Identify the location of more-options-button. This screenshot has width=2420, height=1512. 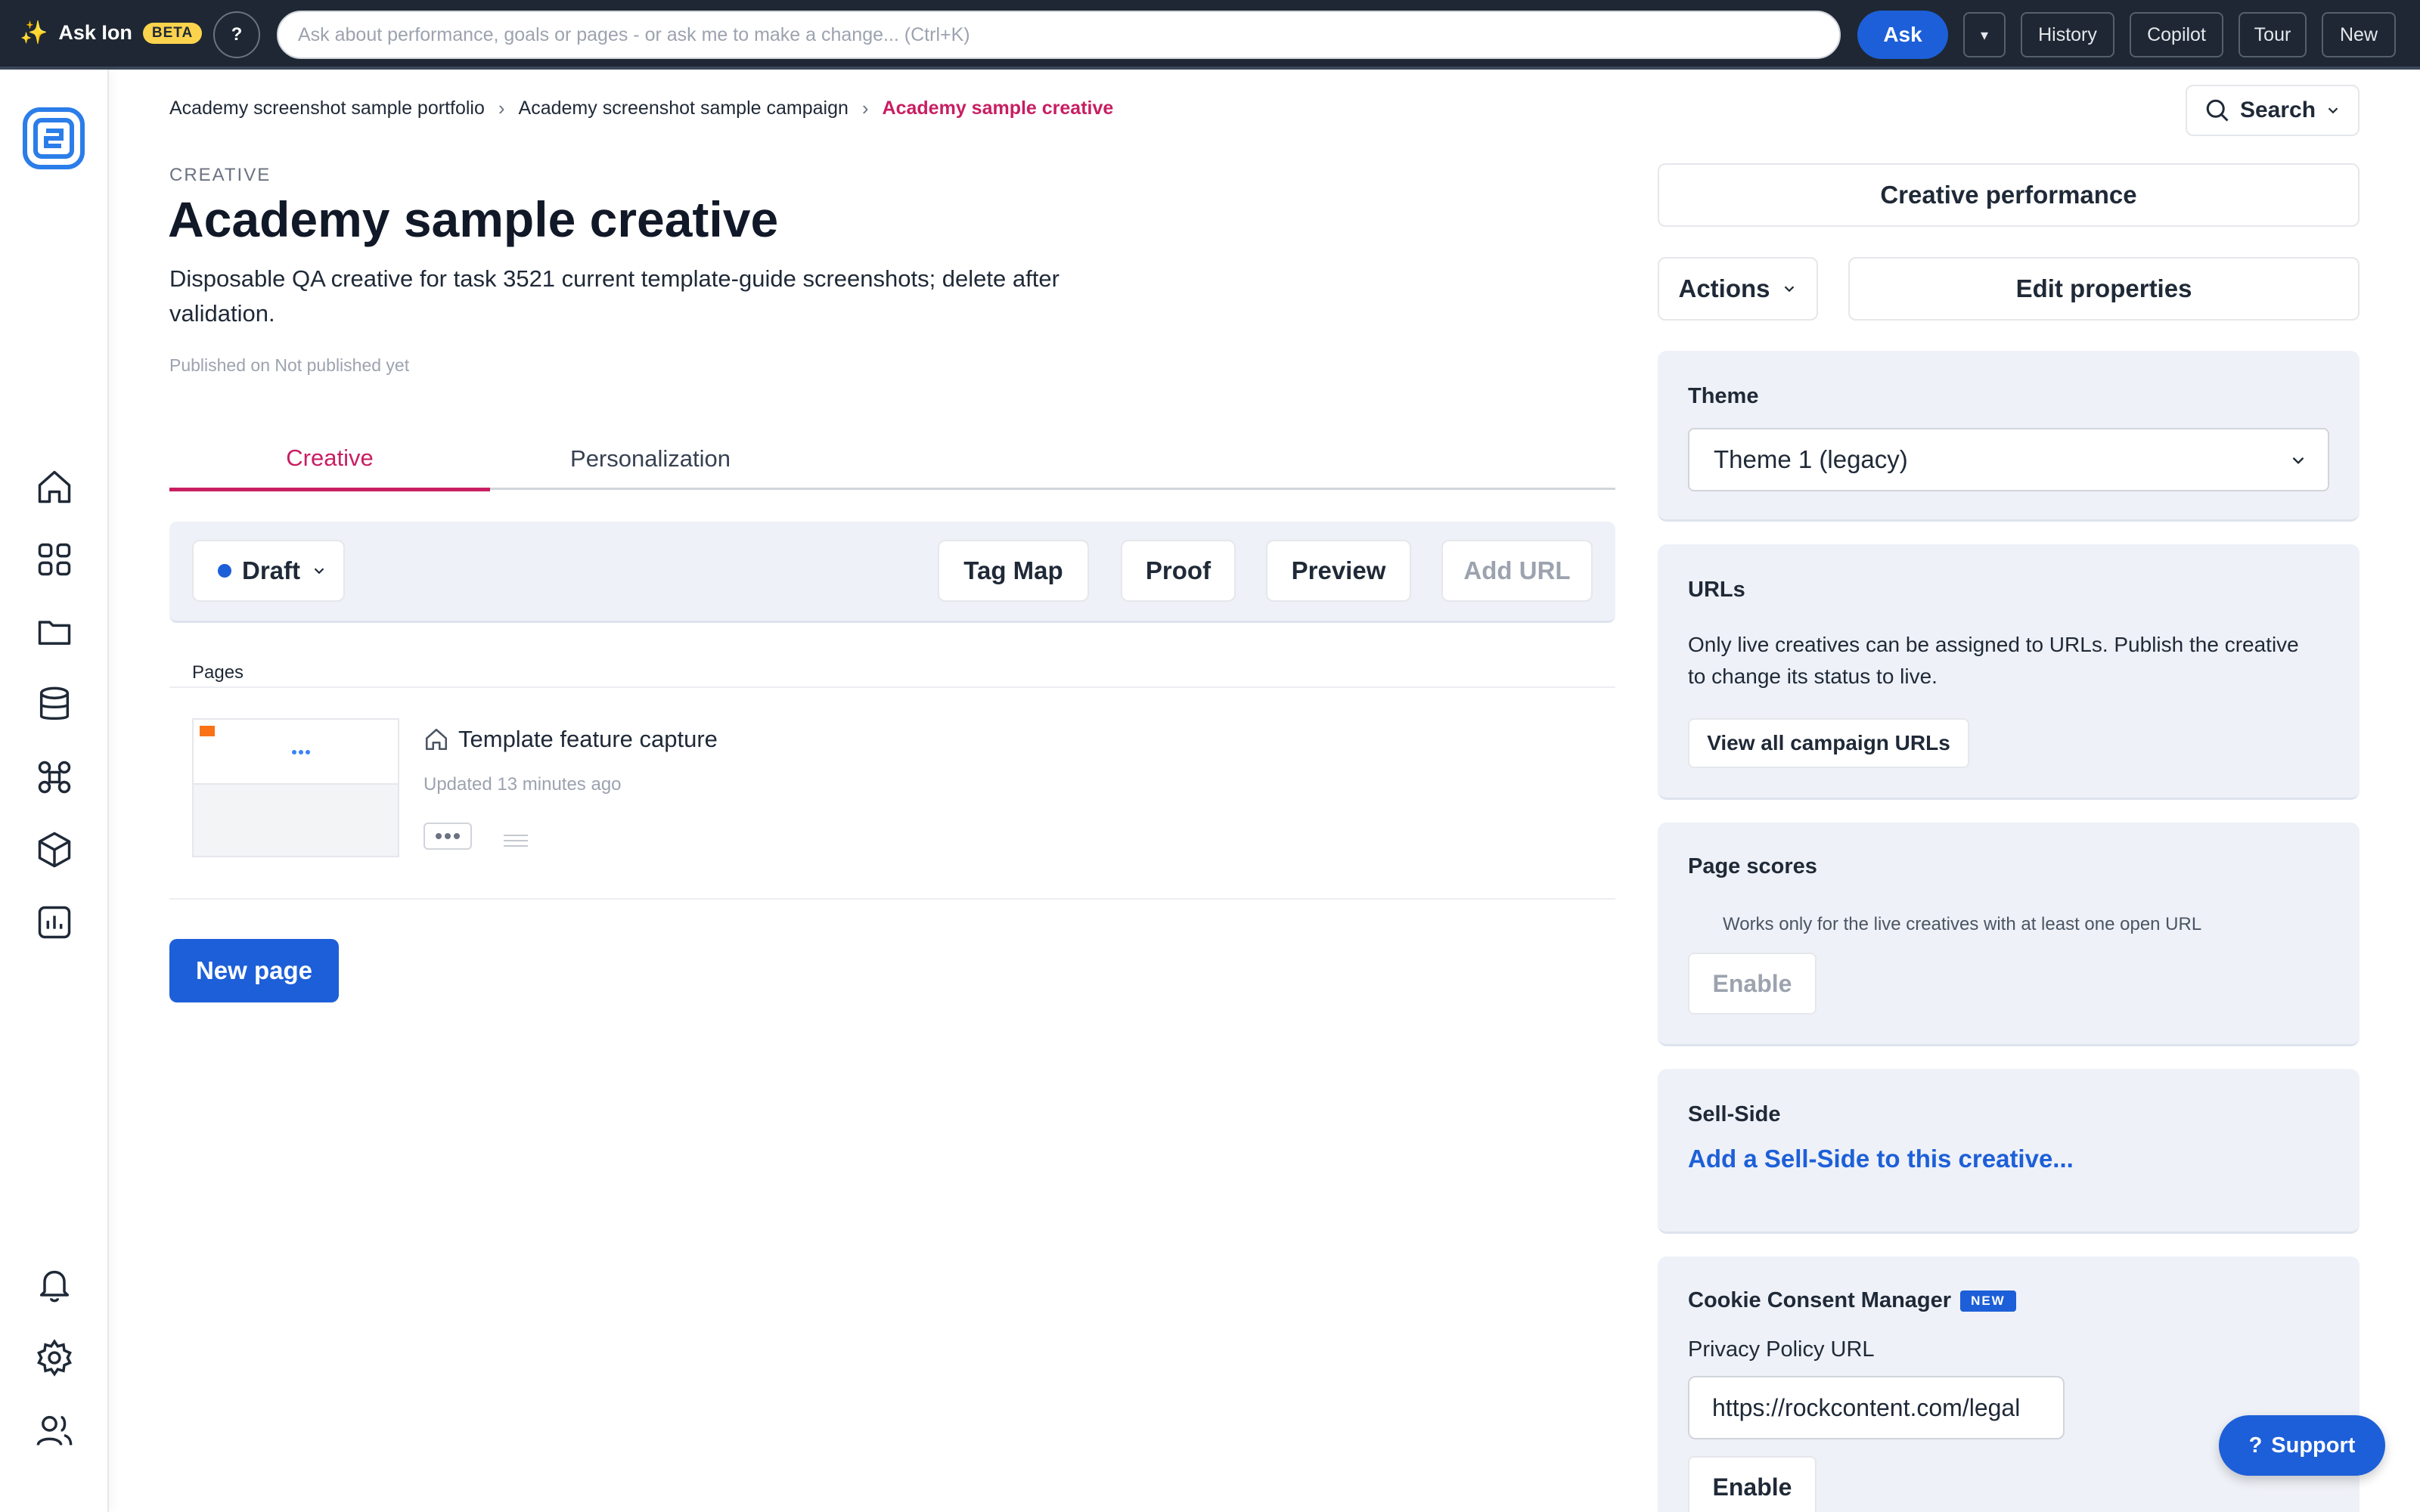
(448, 836).